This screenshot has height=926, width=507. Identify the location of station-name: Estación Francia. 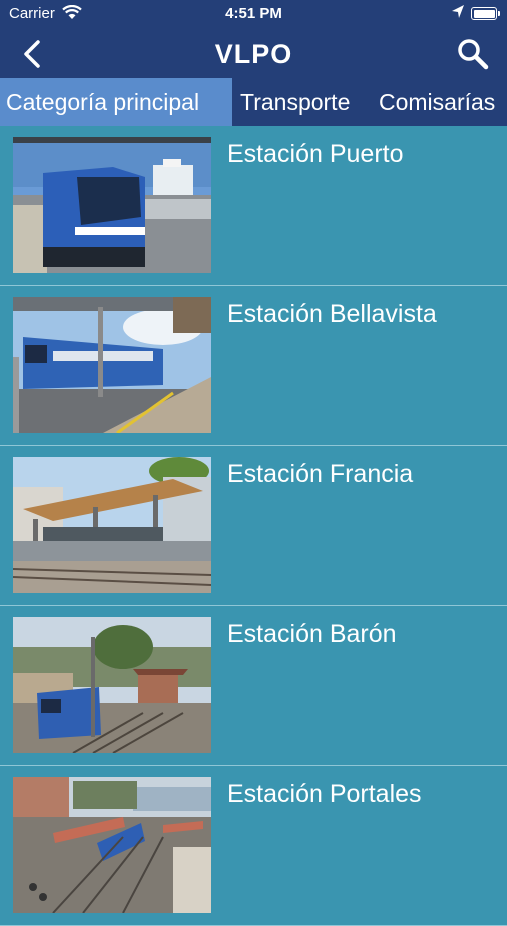
(320, 474).